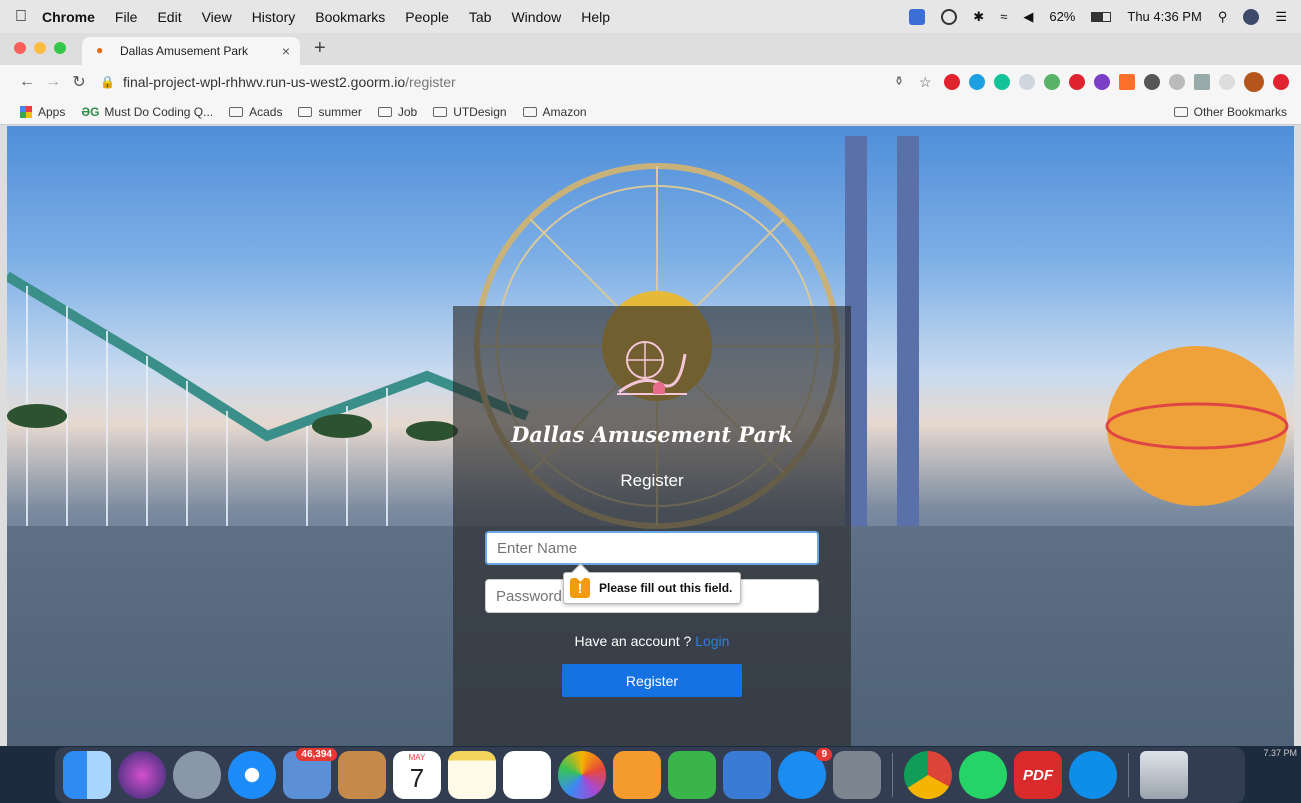 The height and width of the screenshot is (803, 1301). Describe the element at coordinates (316, 754) in the screenshot. I see `mail-badge: 46,394` at that location.